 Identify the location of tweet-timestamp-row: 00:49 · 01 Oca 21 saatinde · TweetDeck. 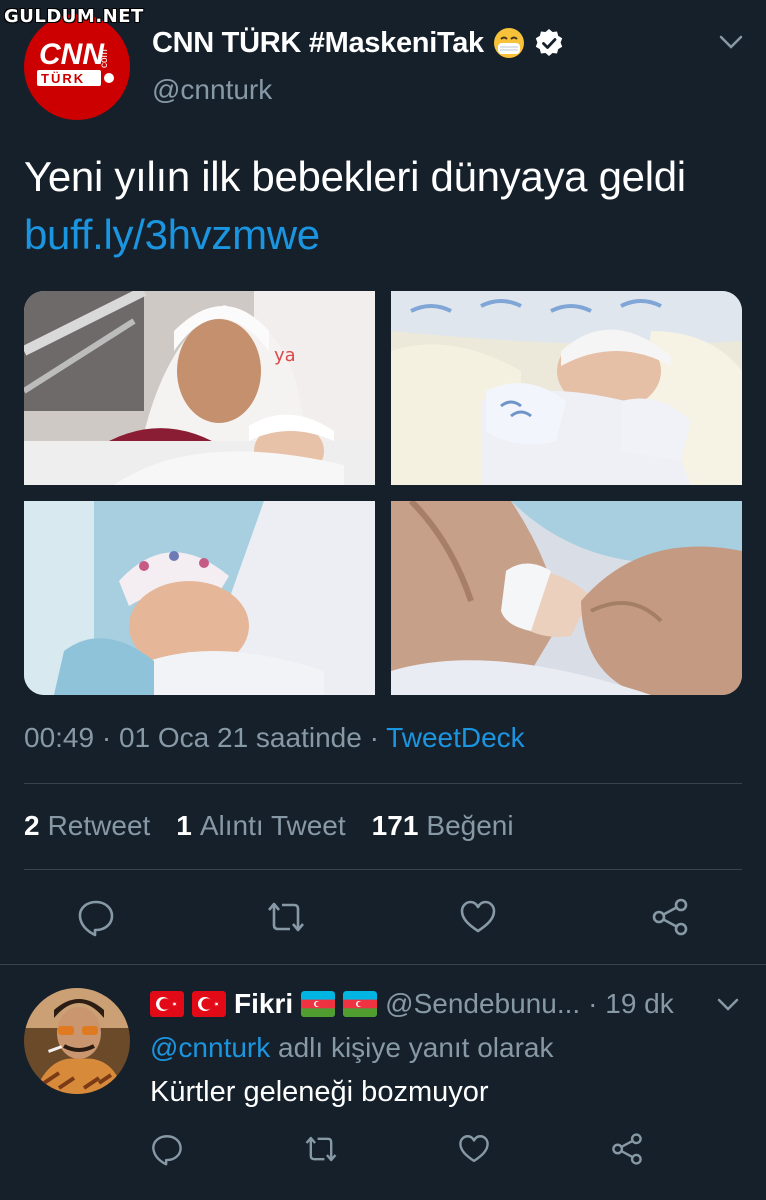
(274, 738).